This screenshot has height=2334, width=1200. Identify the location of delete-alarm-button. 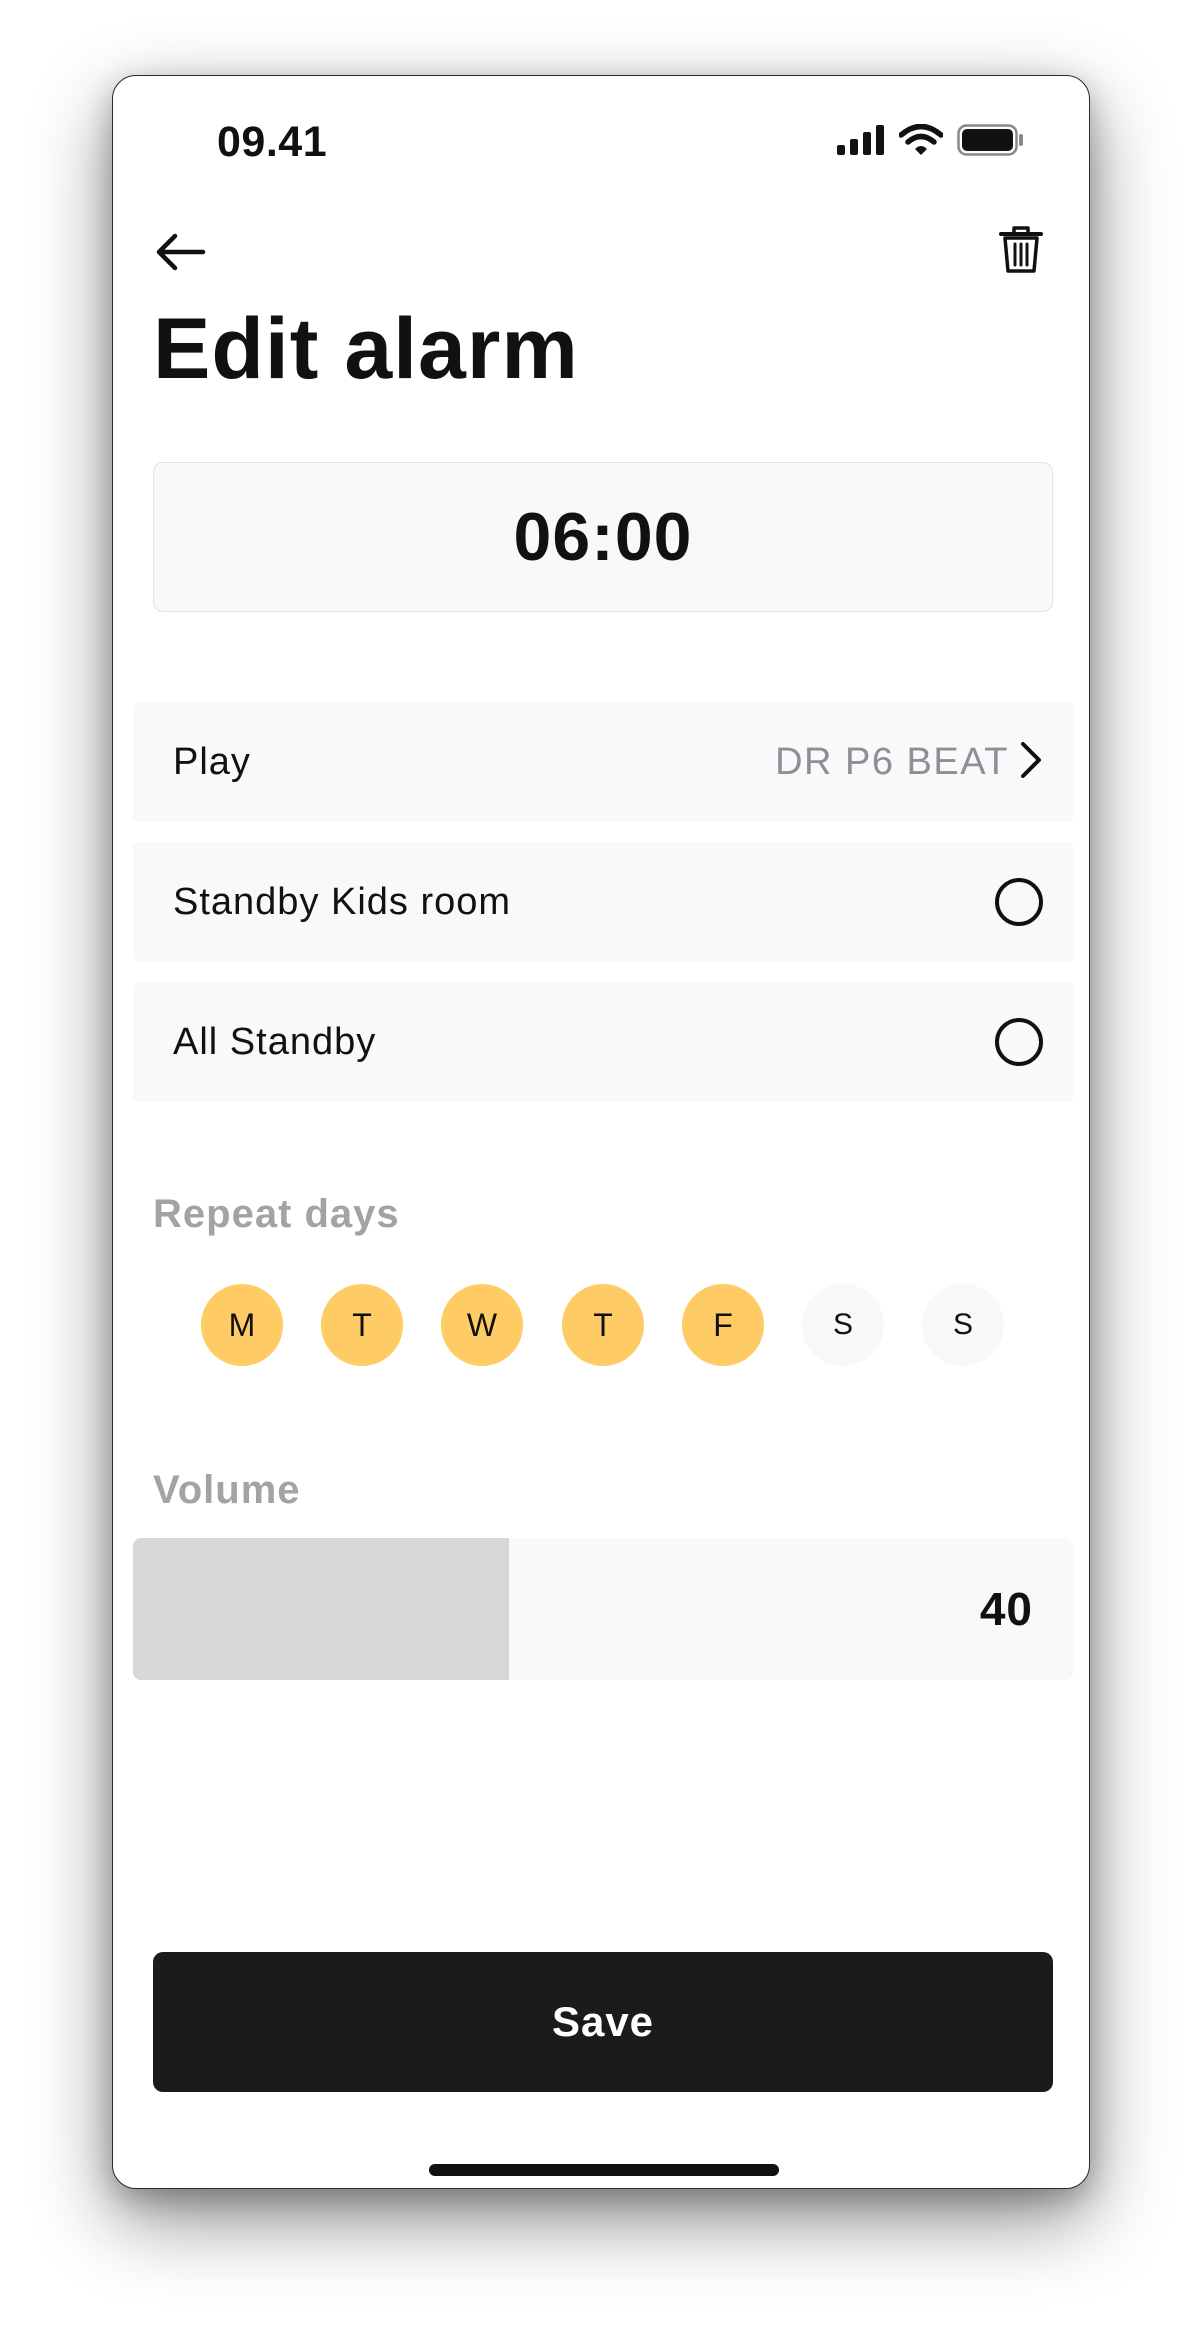
(1021, 252).